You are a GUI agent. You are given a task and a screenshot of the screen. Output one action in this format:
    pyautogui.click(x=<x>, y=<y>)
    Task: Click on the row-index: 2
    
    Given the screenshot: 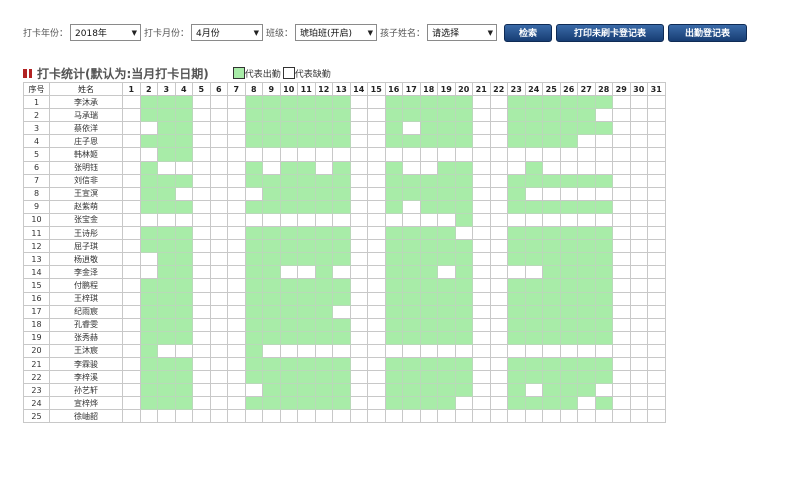 What is the action you would take?
    pyautogui.click(x=36, y=115)
    